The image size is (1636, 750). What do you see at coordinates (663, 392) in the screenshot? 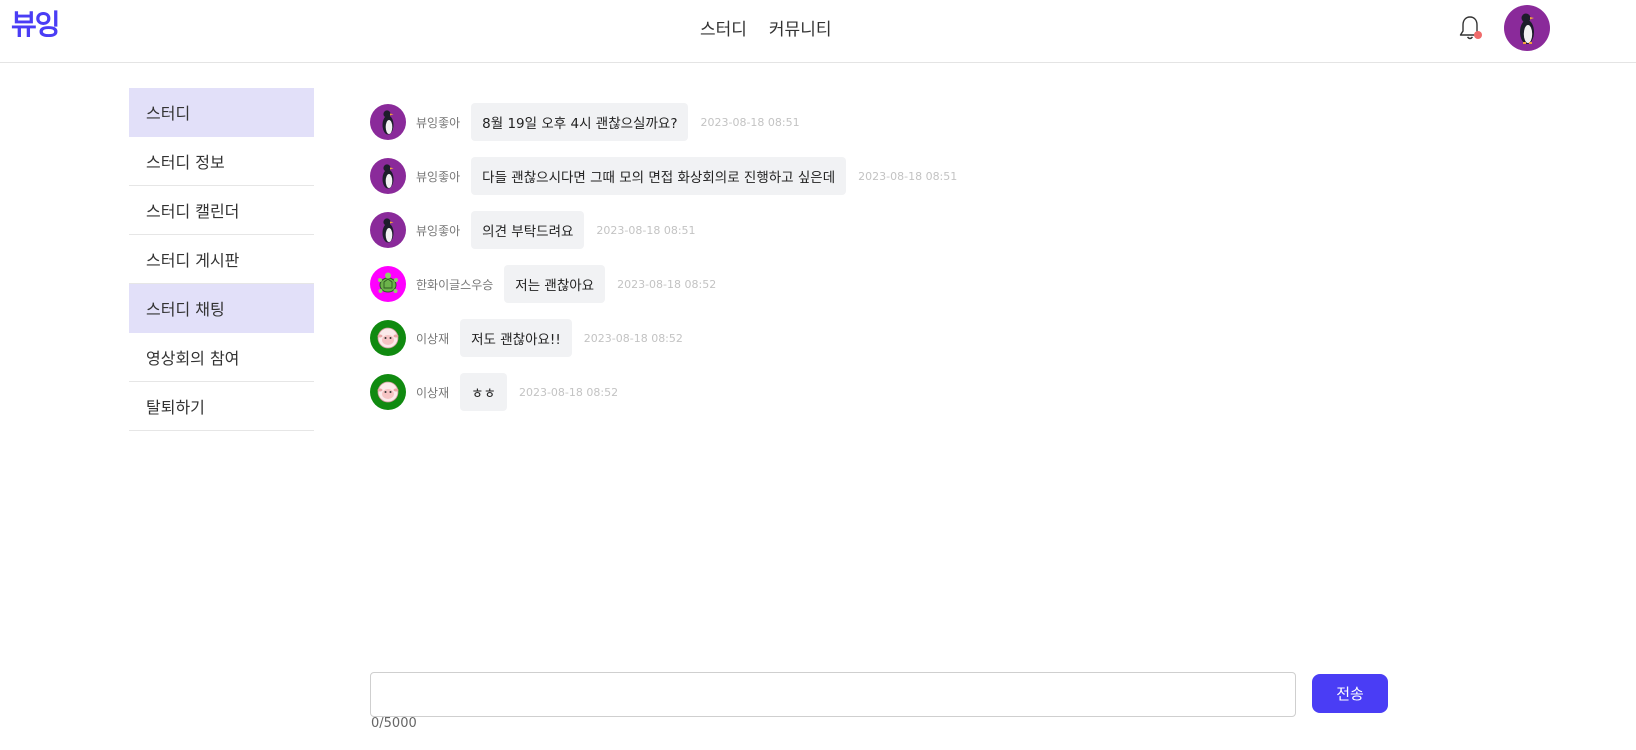
I see `chat-message: 이상재 ㅎㅎ 2023-08-18 08:52` at bounding box center [663, 392].